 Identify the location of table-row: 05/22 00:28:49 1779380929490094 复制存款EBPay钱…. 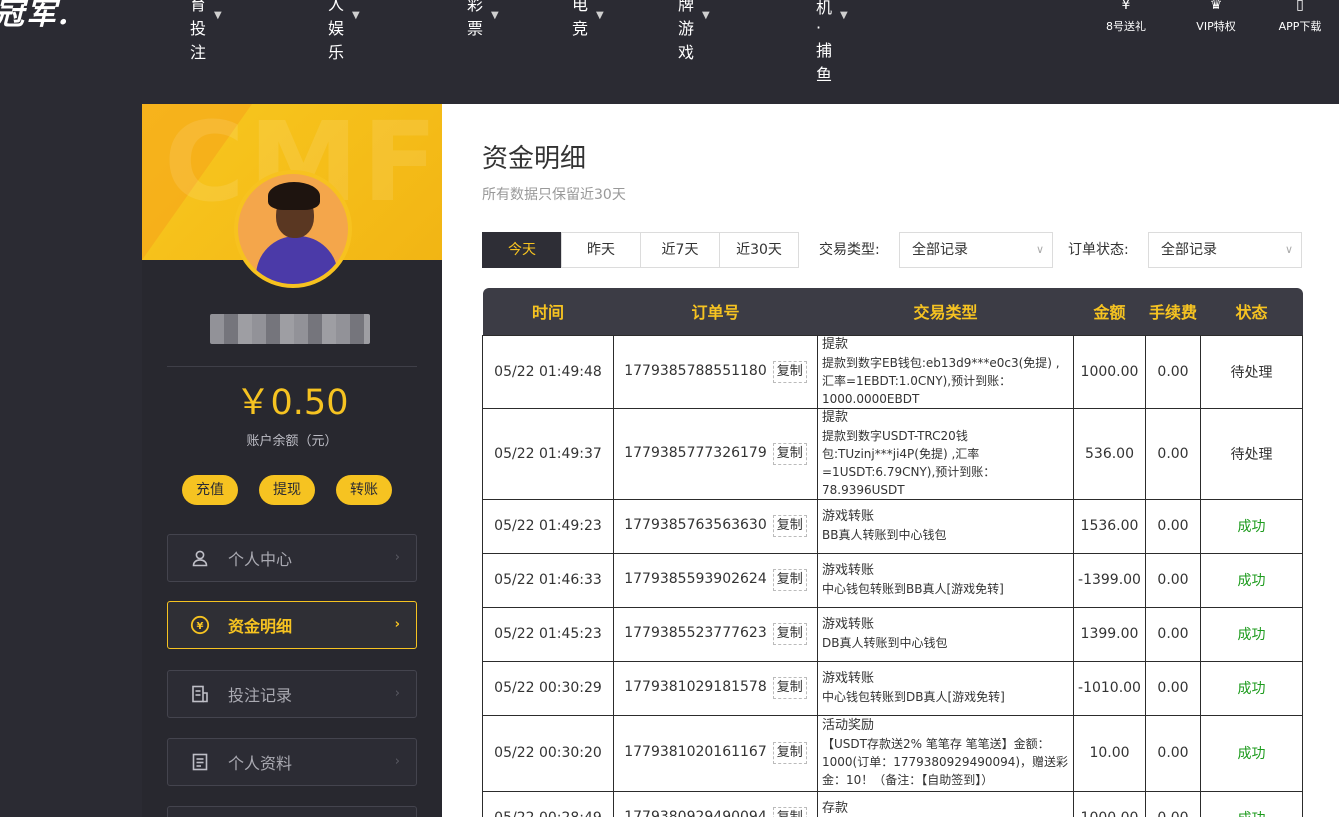
(892, 803).